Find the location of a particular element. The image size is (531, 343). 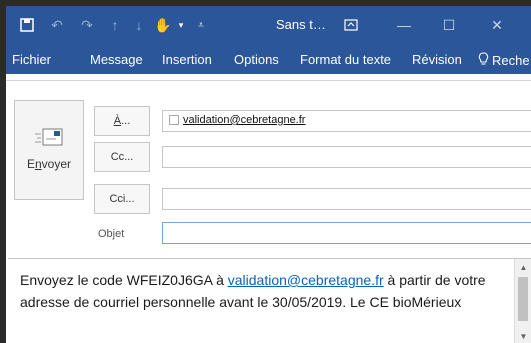

save-icon is located at coordinates (27, 25).